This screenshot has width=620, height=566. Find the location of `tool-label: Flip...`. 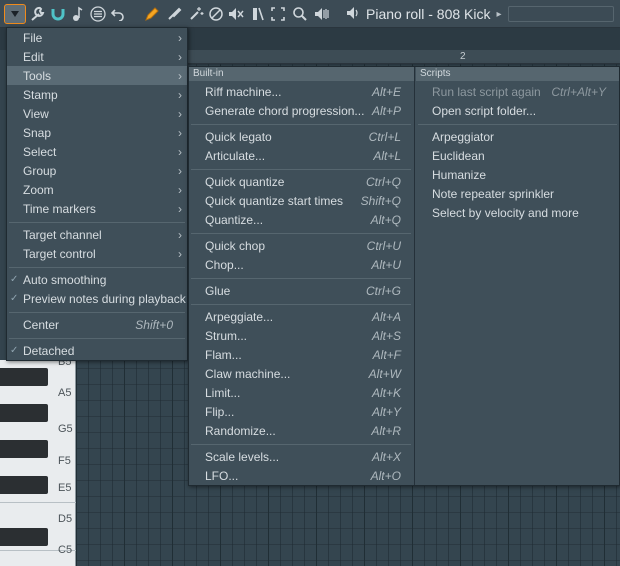

tool-label: Flip... is located at coordinates (220, 412).